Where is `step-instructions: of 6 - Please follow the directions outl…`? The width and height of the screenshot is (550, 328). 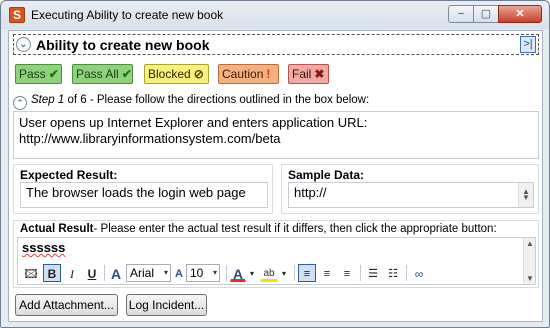 step-instructions: of 6 - Please follow the directions outl… is located at coordinates (217, 100).